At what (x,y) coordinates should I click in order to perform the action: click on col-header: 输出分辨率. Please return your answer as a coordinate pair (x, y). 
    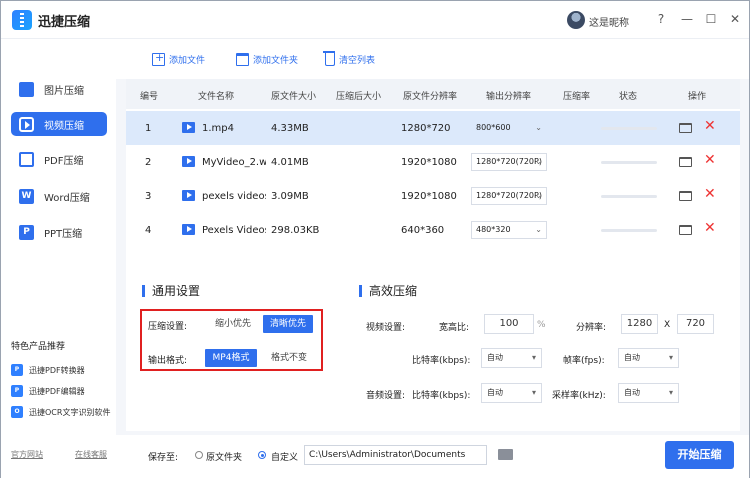
    Looking at the image, I should click on (509, 97).